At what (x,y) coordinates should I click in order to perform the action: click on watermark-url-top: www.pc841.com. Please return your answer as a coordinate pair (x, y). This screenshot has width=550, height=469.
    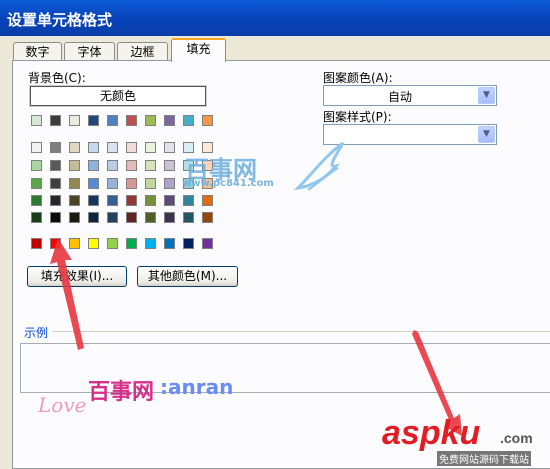
    Looking at the image, I should click on (228, 183).